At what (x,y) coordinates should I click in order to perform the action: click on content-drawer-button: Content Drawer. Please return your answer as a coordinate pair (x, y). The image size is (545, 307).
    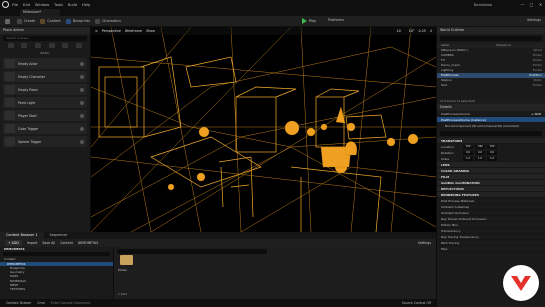
    Looking at the image, I should click on (18, 303).